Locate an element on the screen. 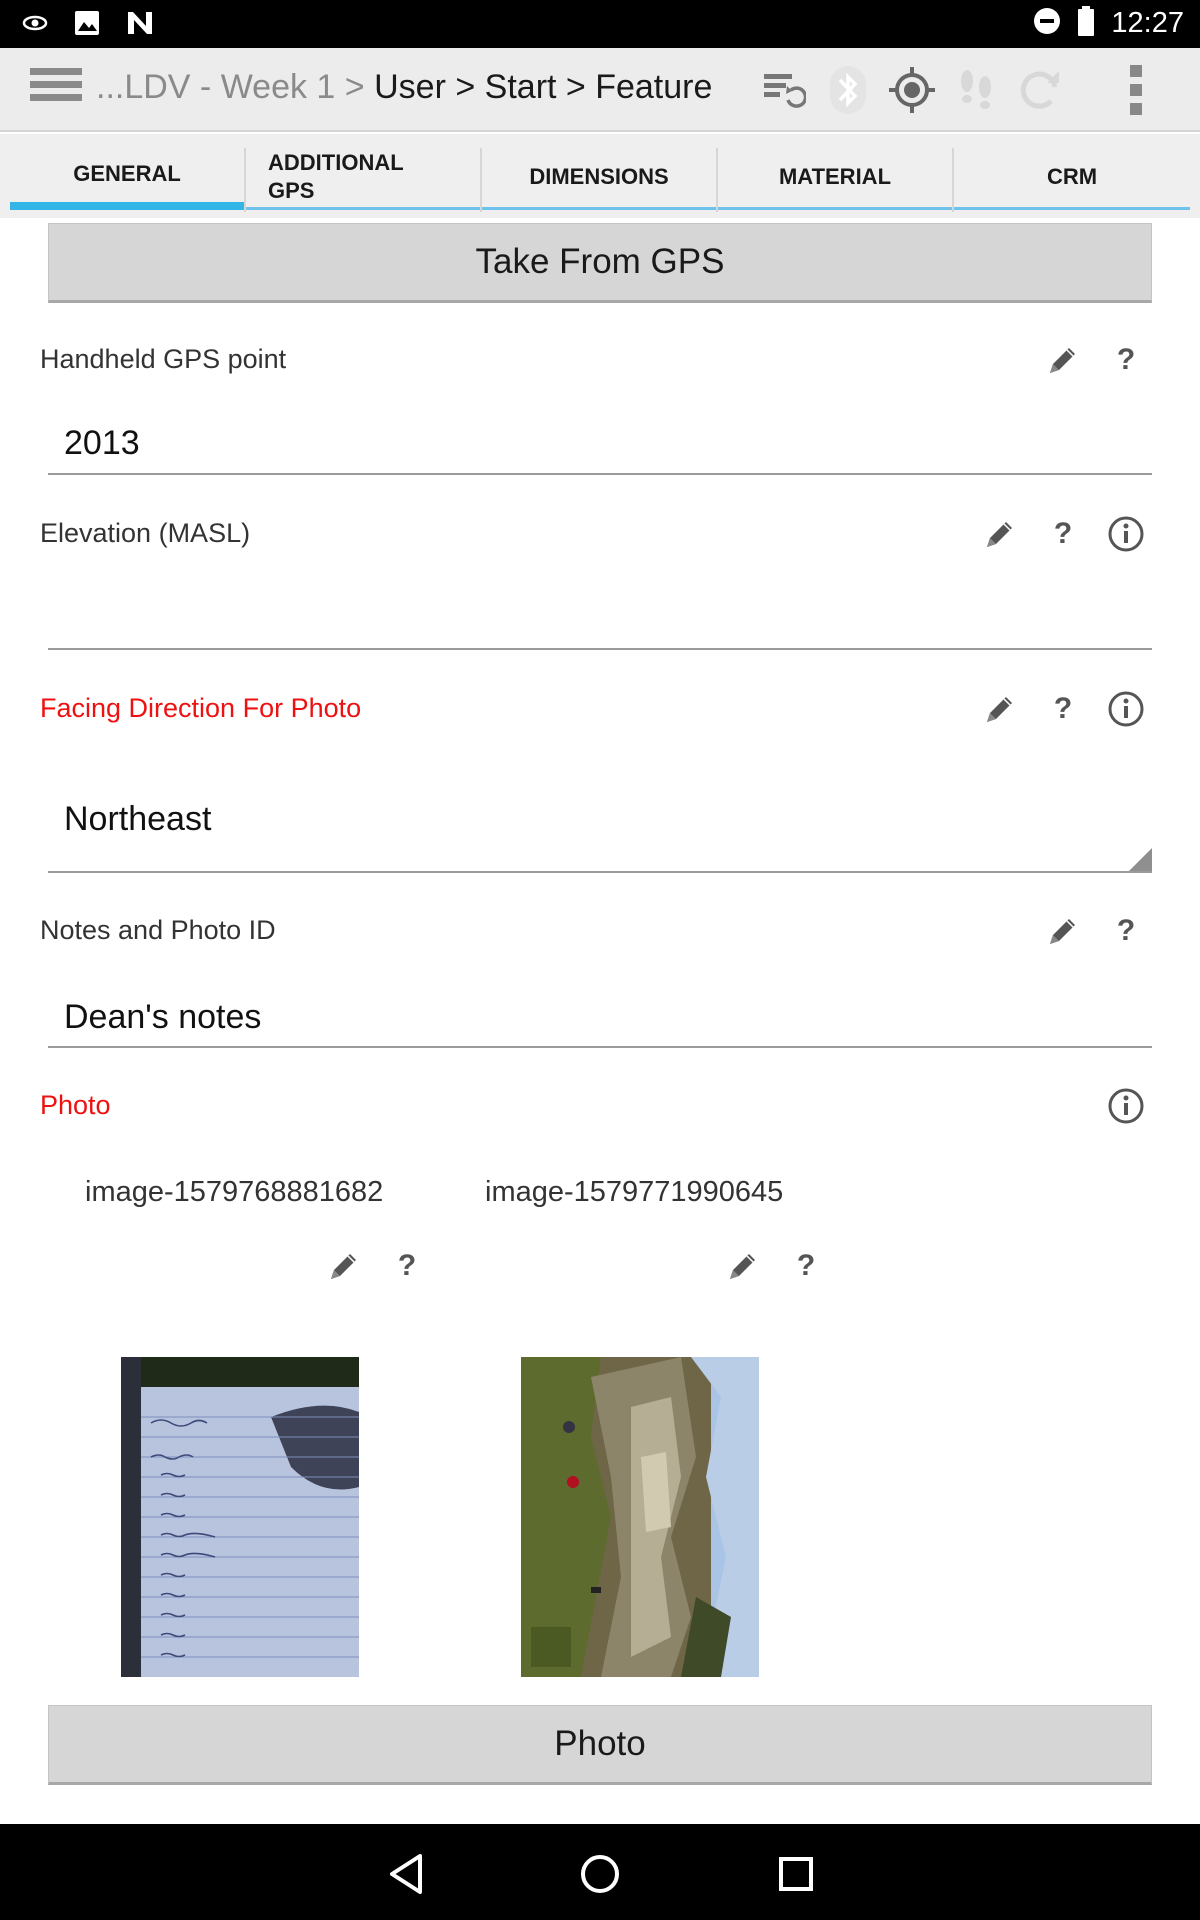 This screenshot has height=1920, width=1200. tab-label-line: GPS is located at coordinates (291, 190).